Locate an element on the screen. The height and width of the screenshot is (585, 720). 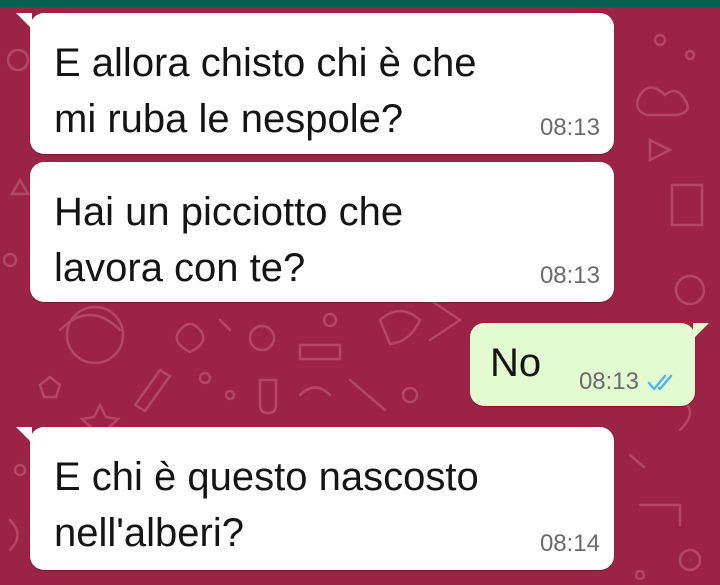
message-text: E chi è questo nascosto nell'alberi? is located at coordinates (266, 505).